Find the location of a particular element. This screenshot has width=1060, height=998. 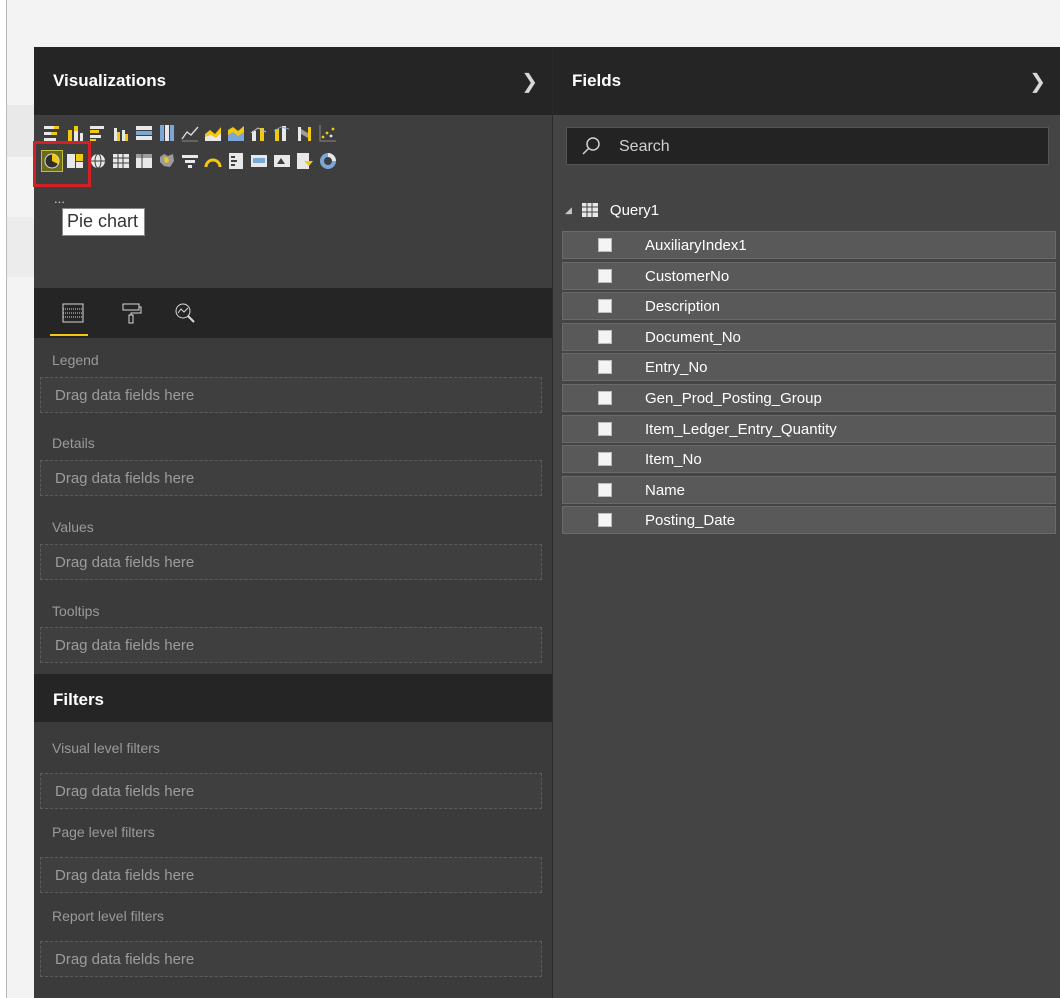

donut-chart-icon is located at coordinates (328, 161).